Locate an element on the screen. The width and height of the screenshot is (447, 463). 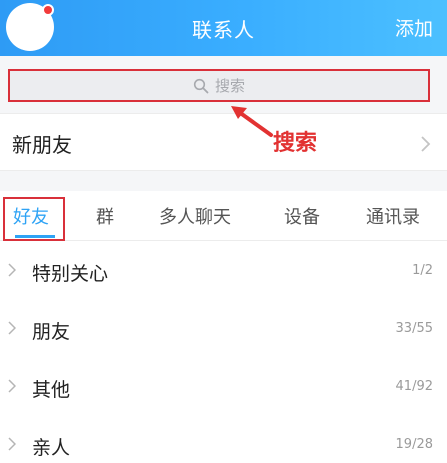
group-name: 其他 is located at coordinates (51, 390).